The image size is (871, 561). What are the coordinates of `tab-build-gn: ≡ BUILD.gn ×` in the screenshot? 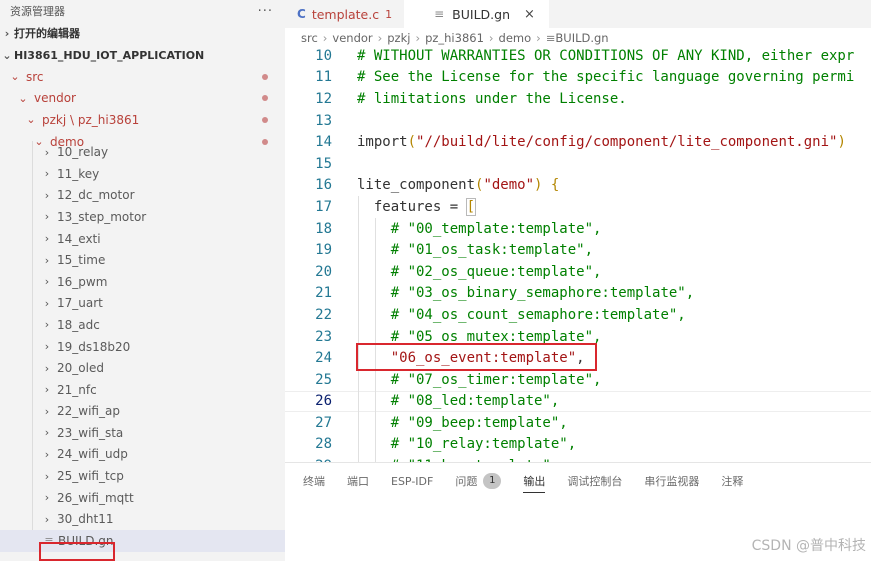 It's located at (476, 14).